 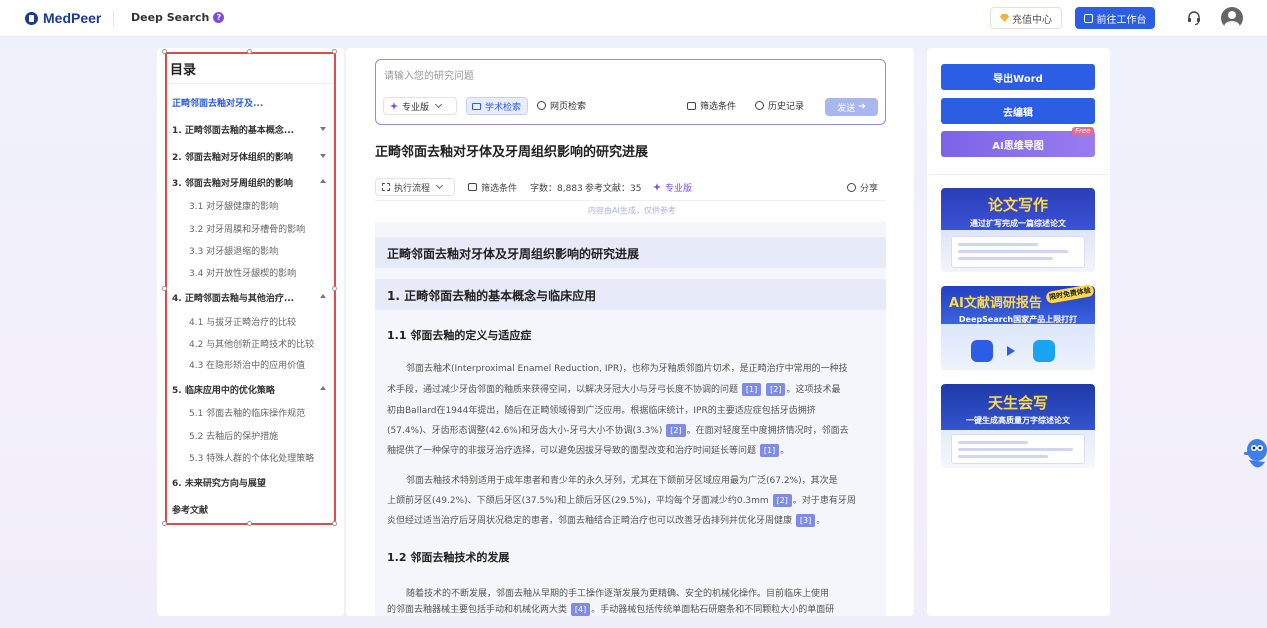 What do you see at coordinates (630, 200) in the screenshot?
I see `toolbar-divider` at bounding box center [630, 200].